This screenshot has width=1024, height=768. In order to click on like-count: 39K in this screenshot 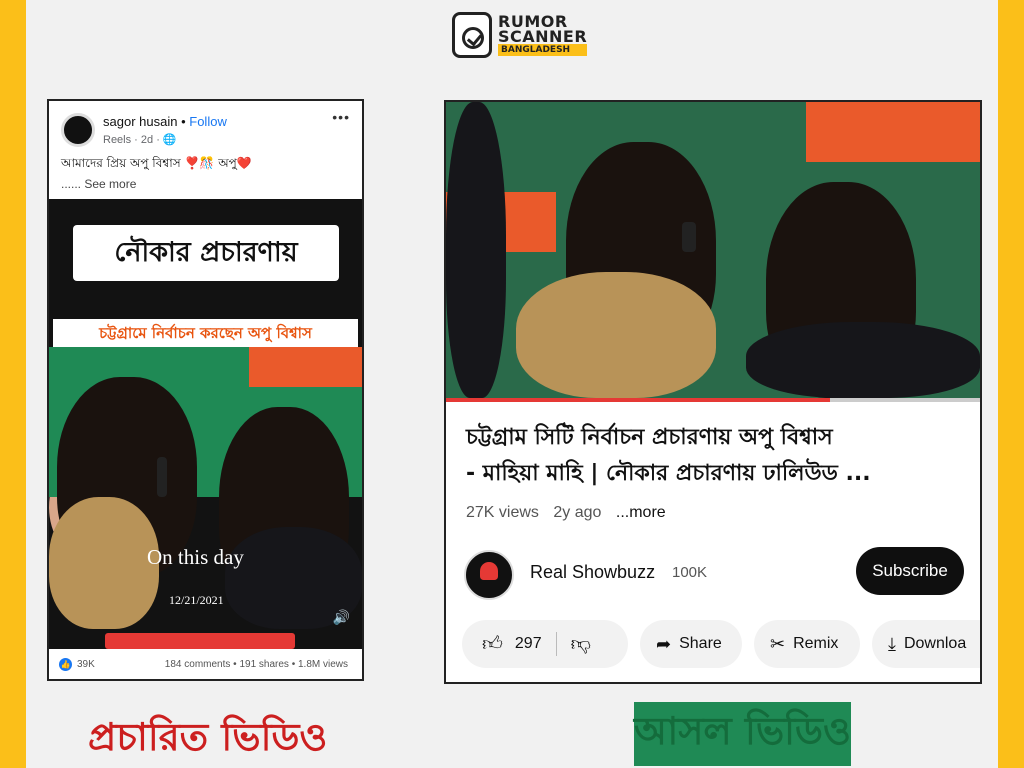, I will do `click(86, 664)`.